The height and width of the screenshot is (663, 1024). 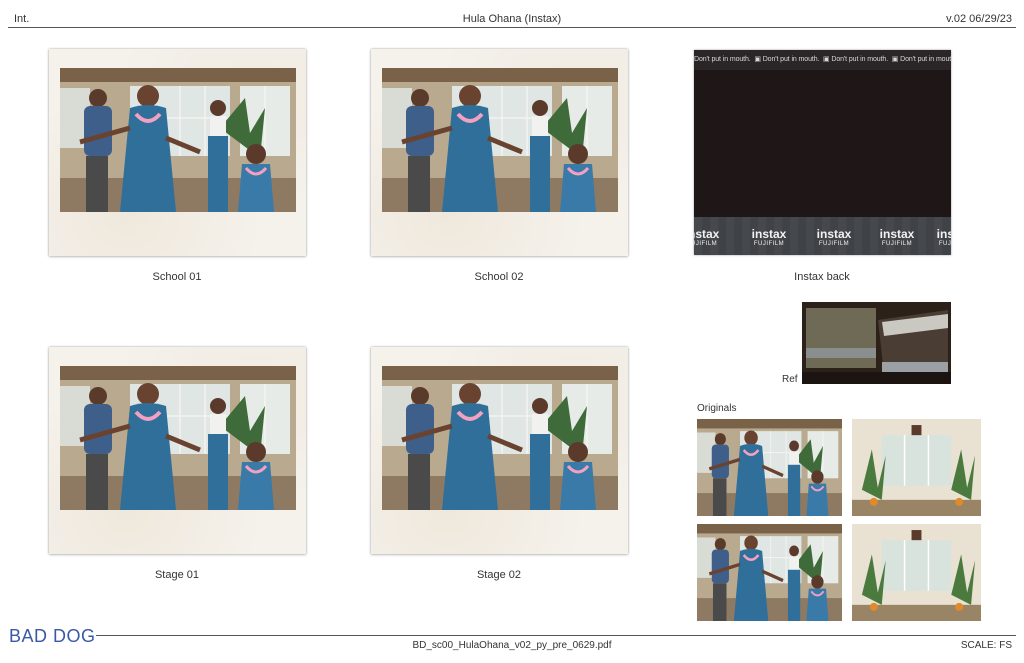 I want to click on page-title: Hula Ohana (Instax), so click(x=512, y=19).